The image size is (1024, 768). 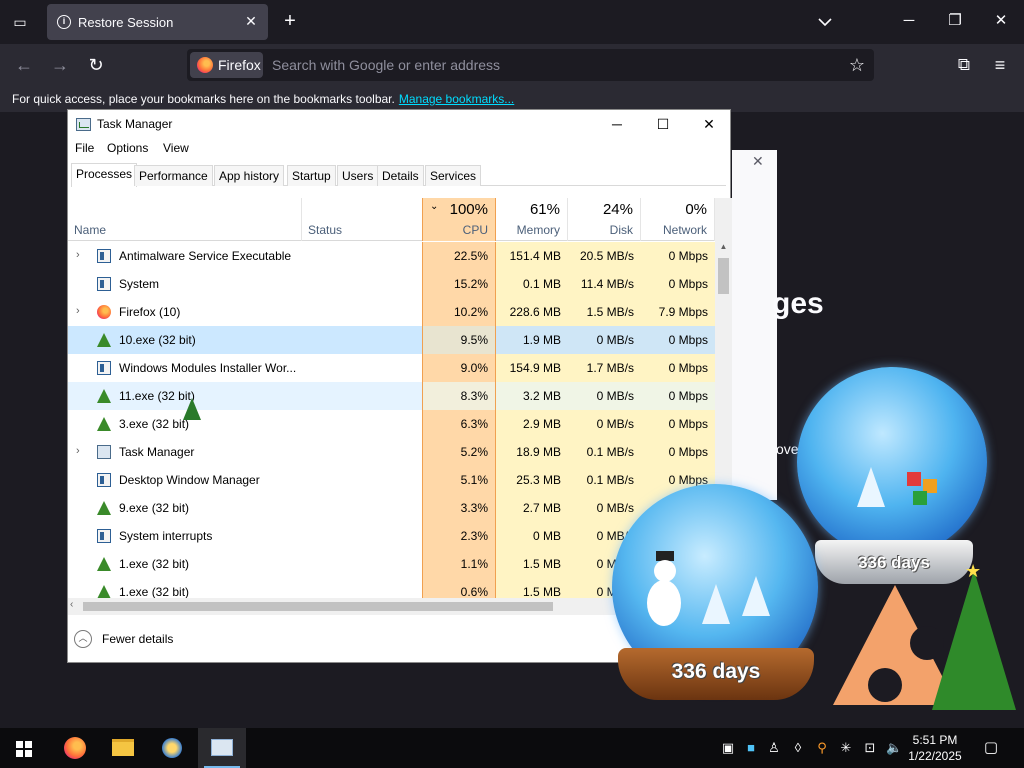 What do you see at coordinates (459, 508) in the screenshot?
I see `cpu-cell: 3.3%` at bounding box center [459, 508].